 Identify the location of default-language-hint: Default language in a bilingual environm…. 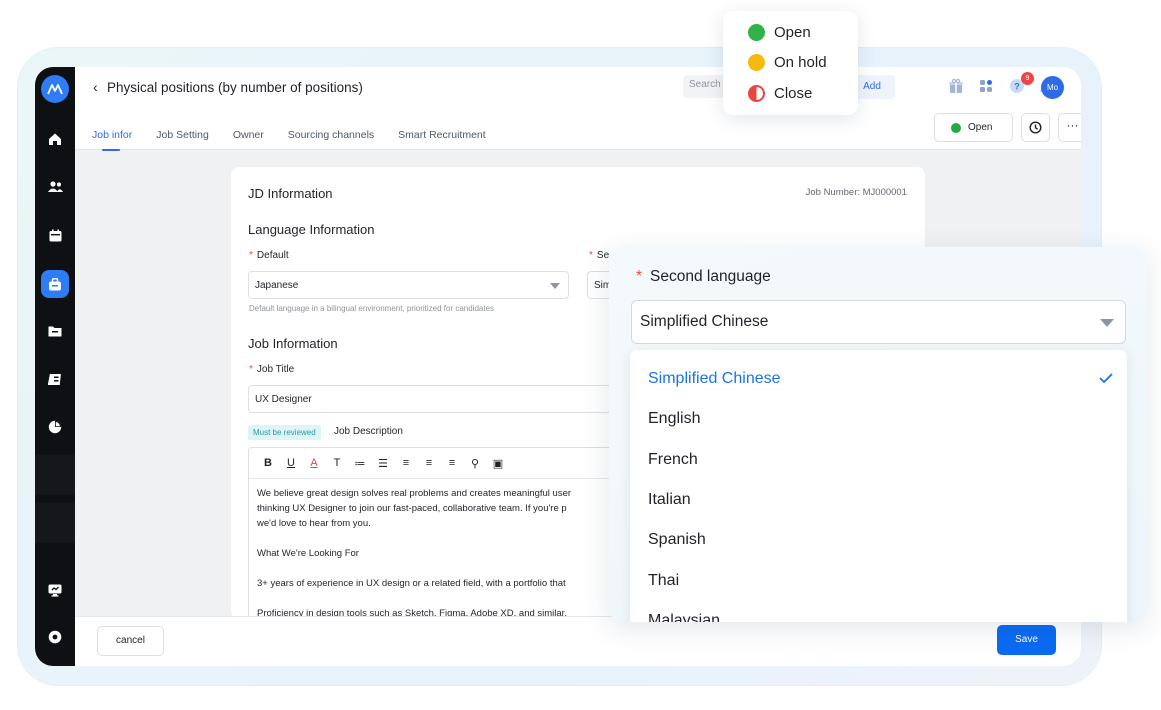
(372, 308).